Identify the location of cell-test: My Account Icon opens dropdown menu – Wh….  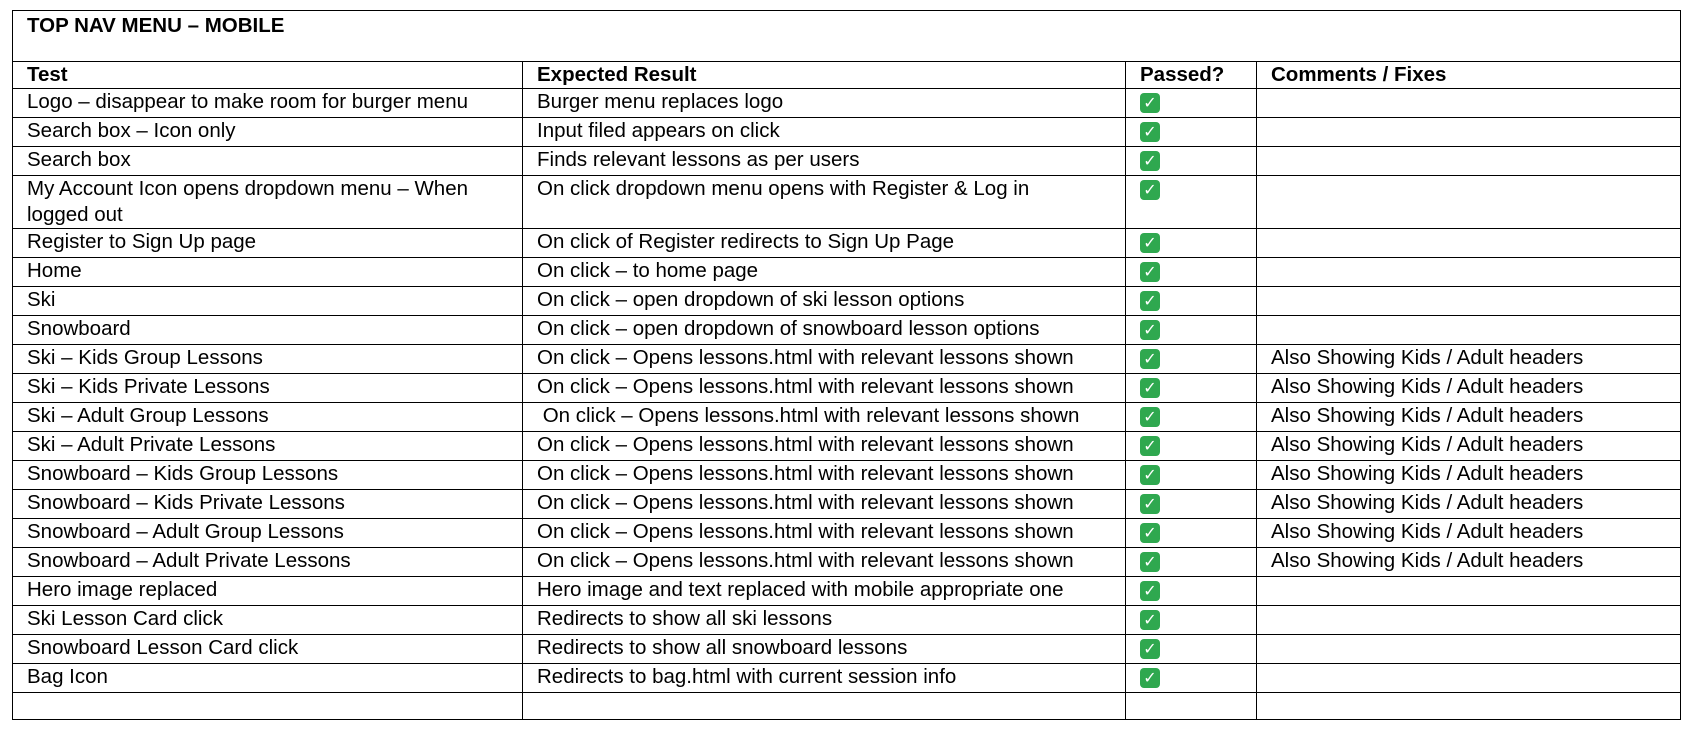
(267, 202).